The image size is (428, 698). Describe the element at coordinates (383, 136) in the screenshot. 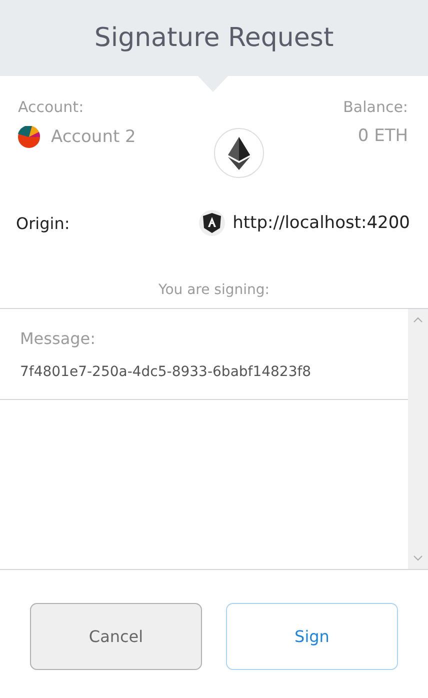

I see `balance-value: 0 ETH` at that location.